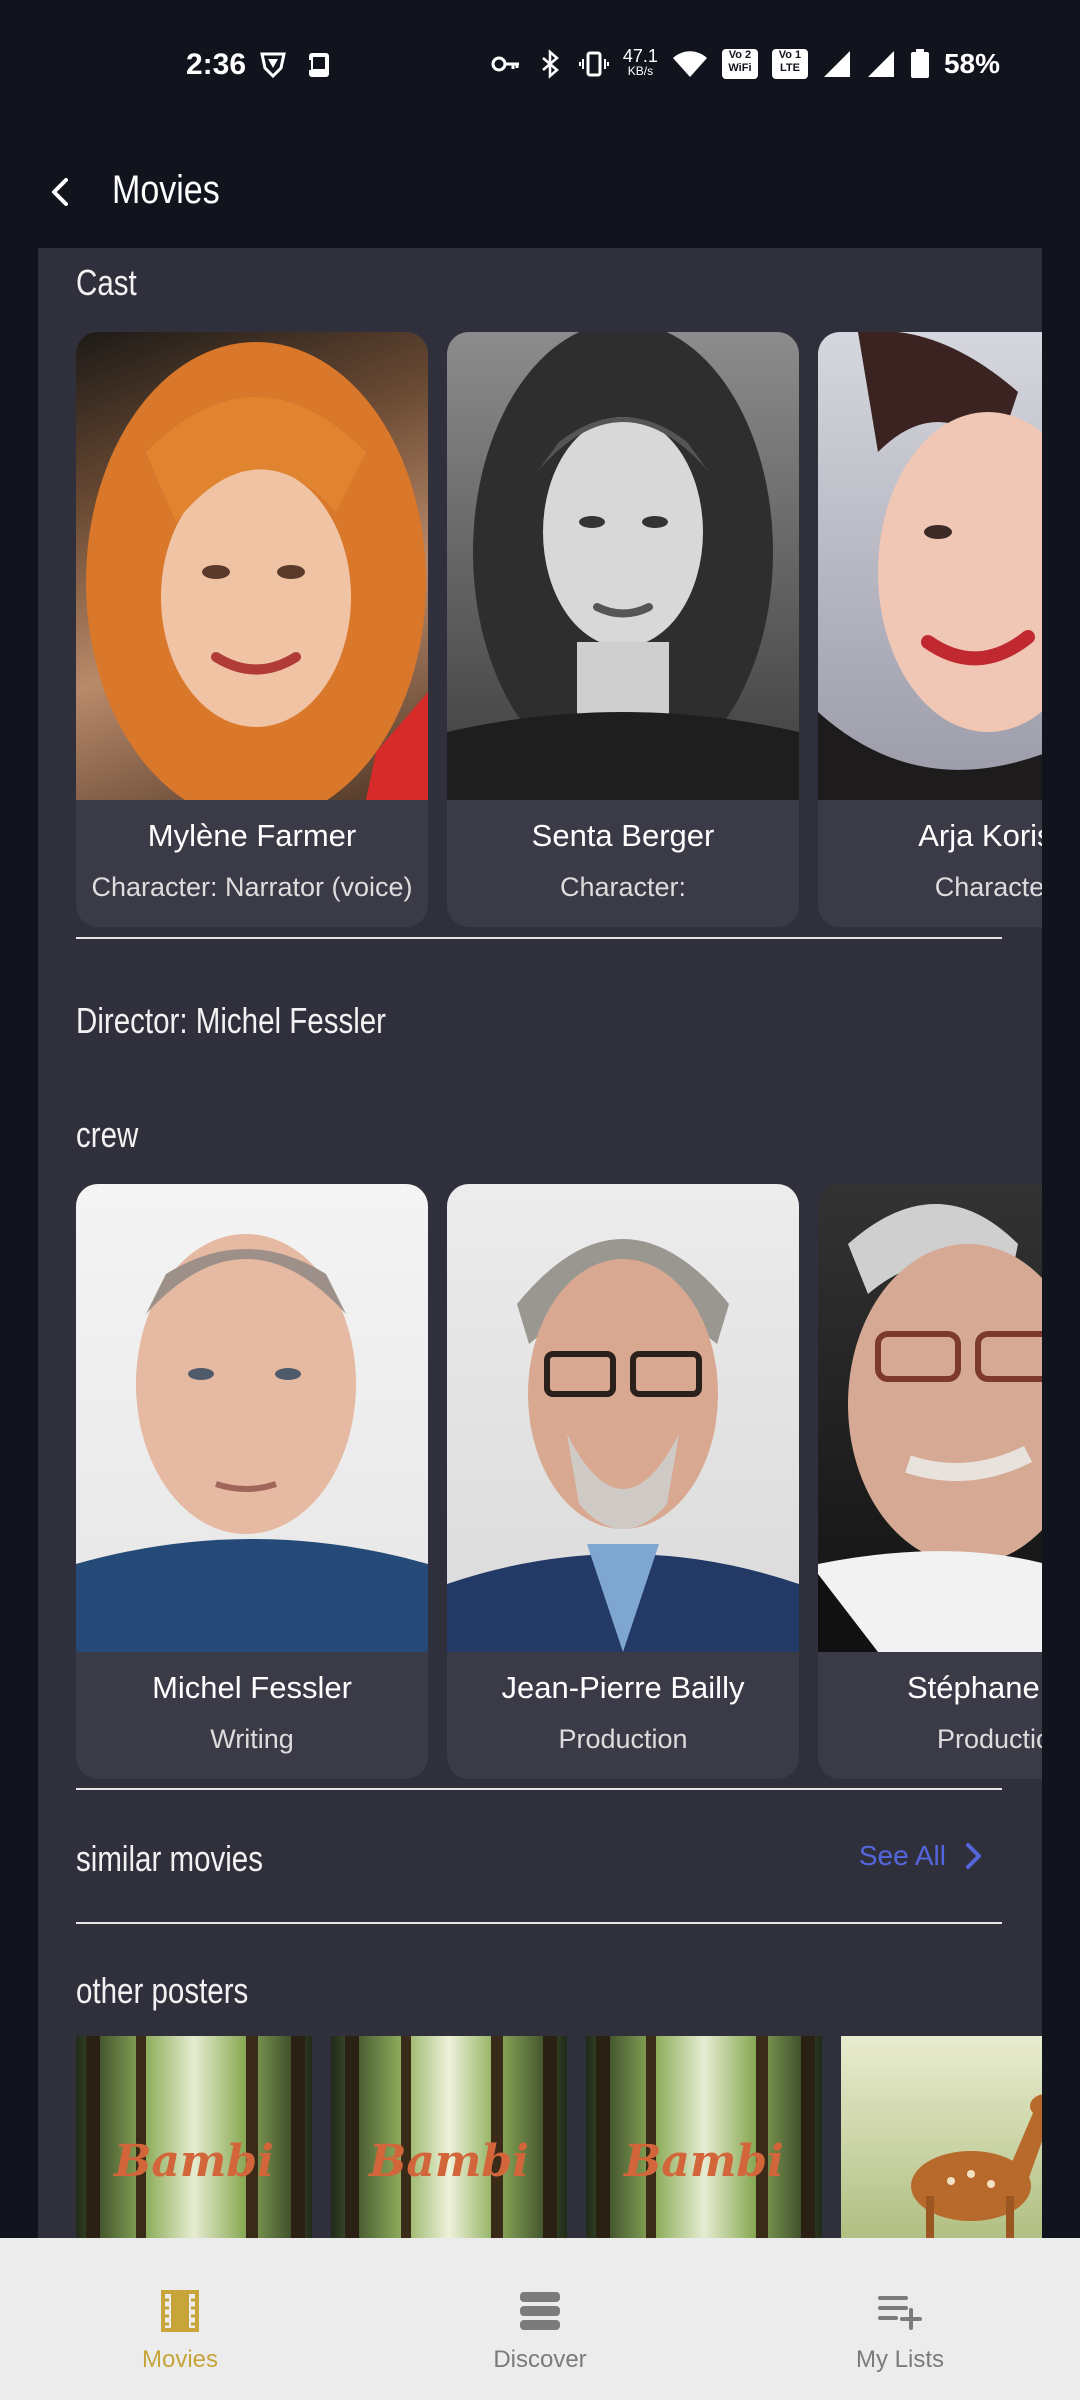  What do you see at coordinates (836, 64) in the screenshot?
I see `signal-icon` at bounding box center [836, 64].